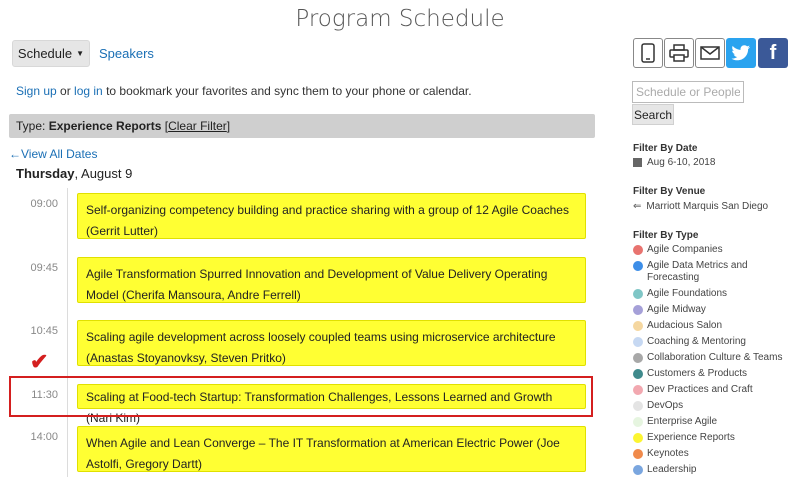 The width and height of the screenshot is (800, 480). I want to click on type-label: Enterprise Agile, so click(682, 421).